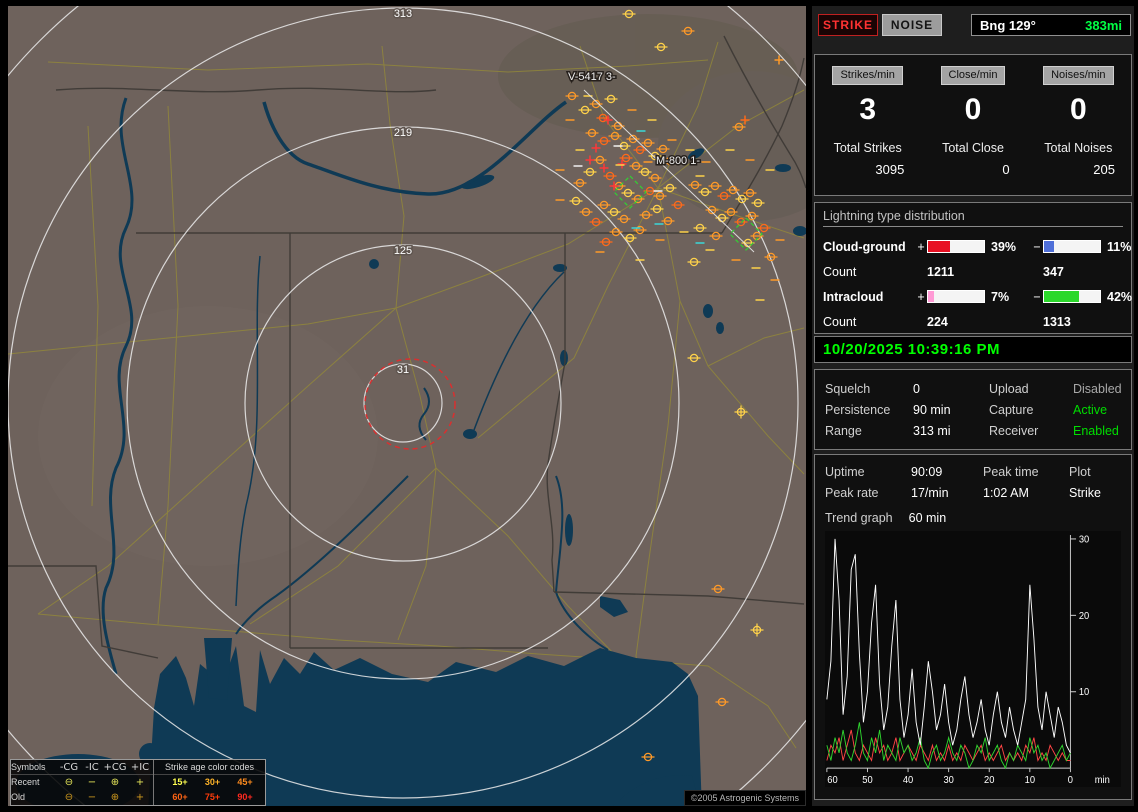 The image size is (1138, 812). What do you see at coordinates (973, 349) in the screenshot?
I see `datetime-box: 10/20/2025 10:39:16 PM` at bounding box center [973, 349].